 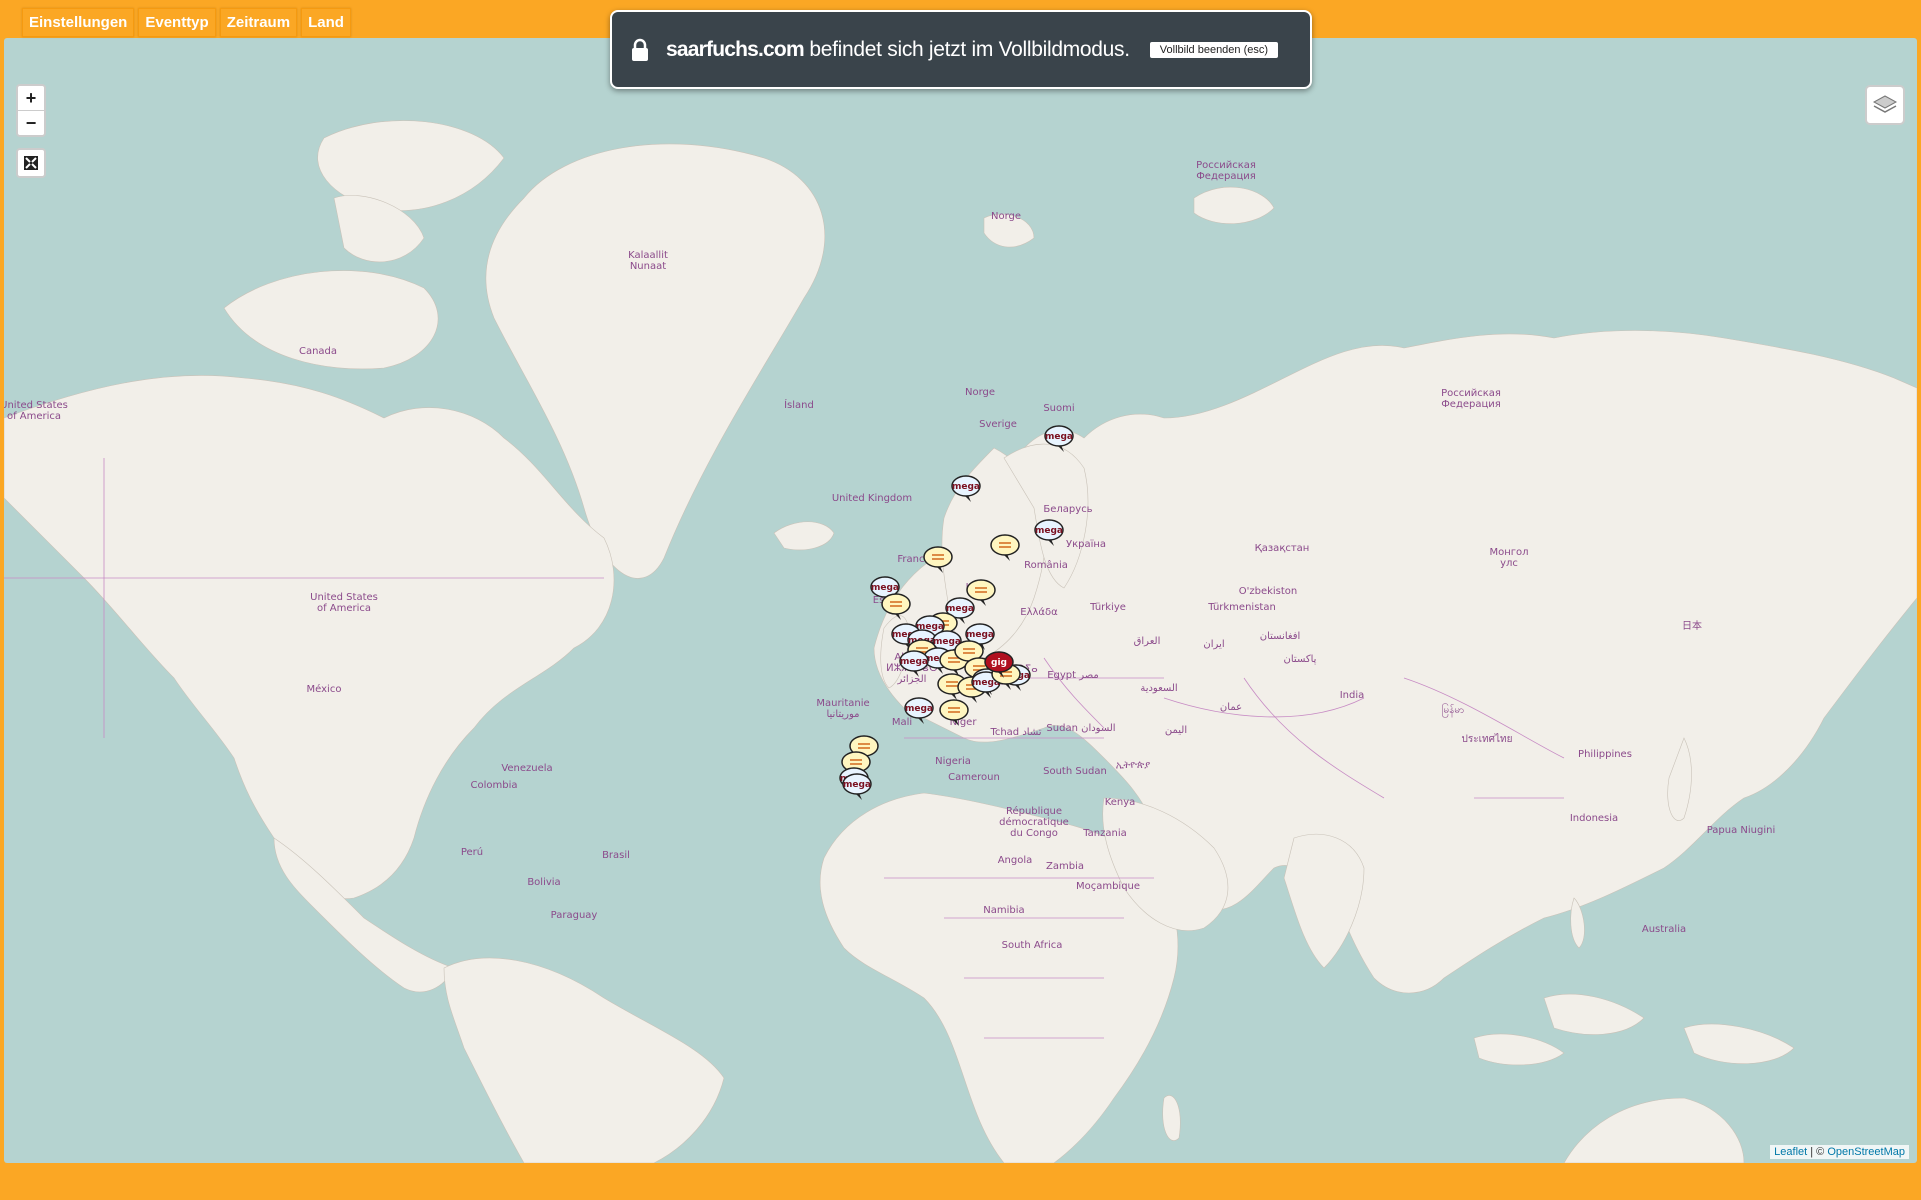 What do you see at coordinates (31, 98) in the screenshot?
I see `zoom-in-button: +` at bounding box center [31, 98].